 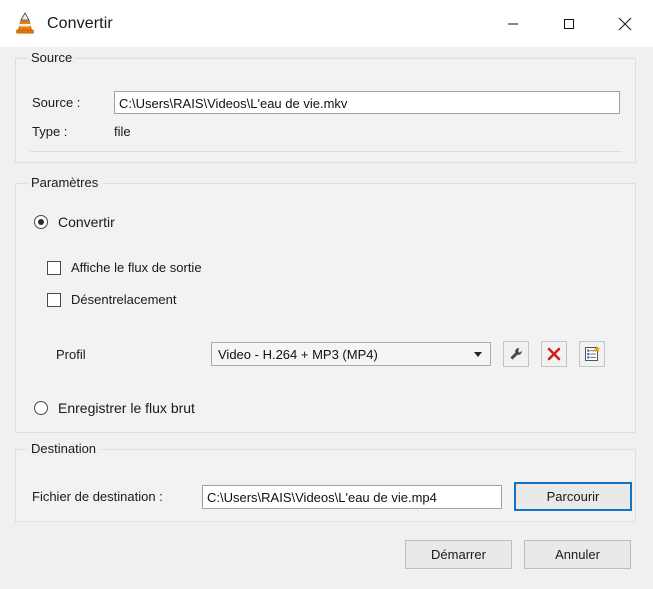 I want to click on start-button: Démarrer, so click(x=458, y=554).